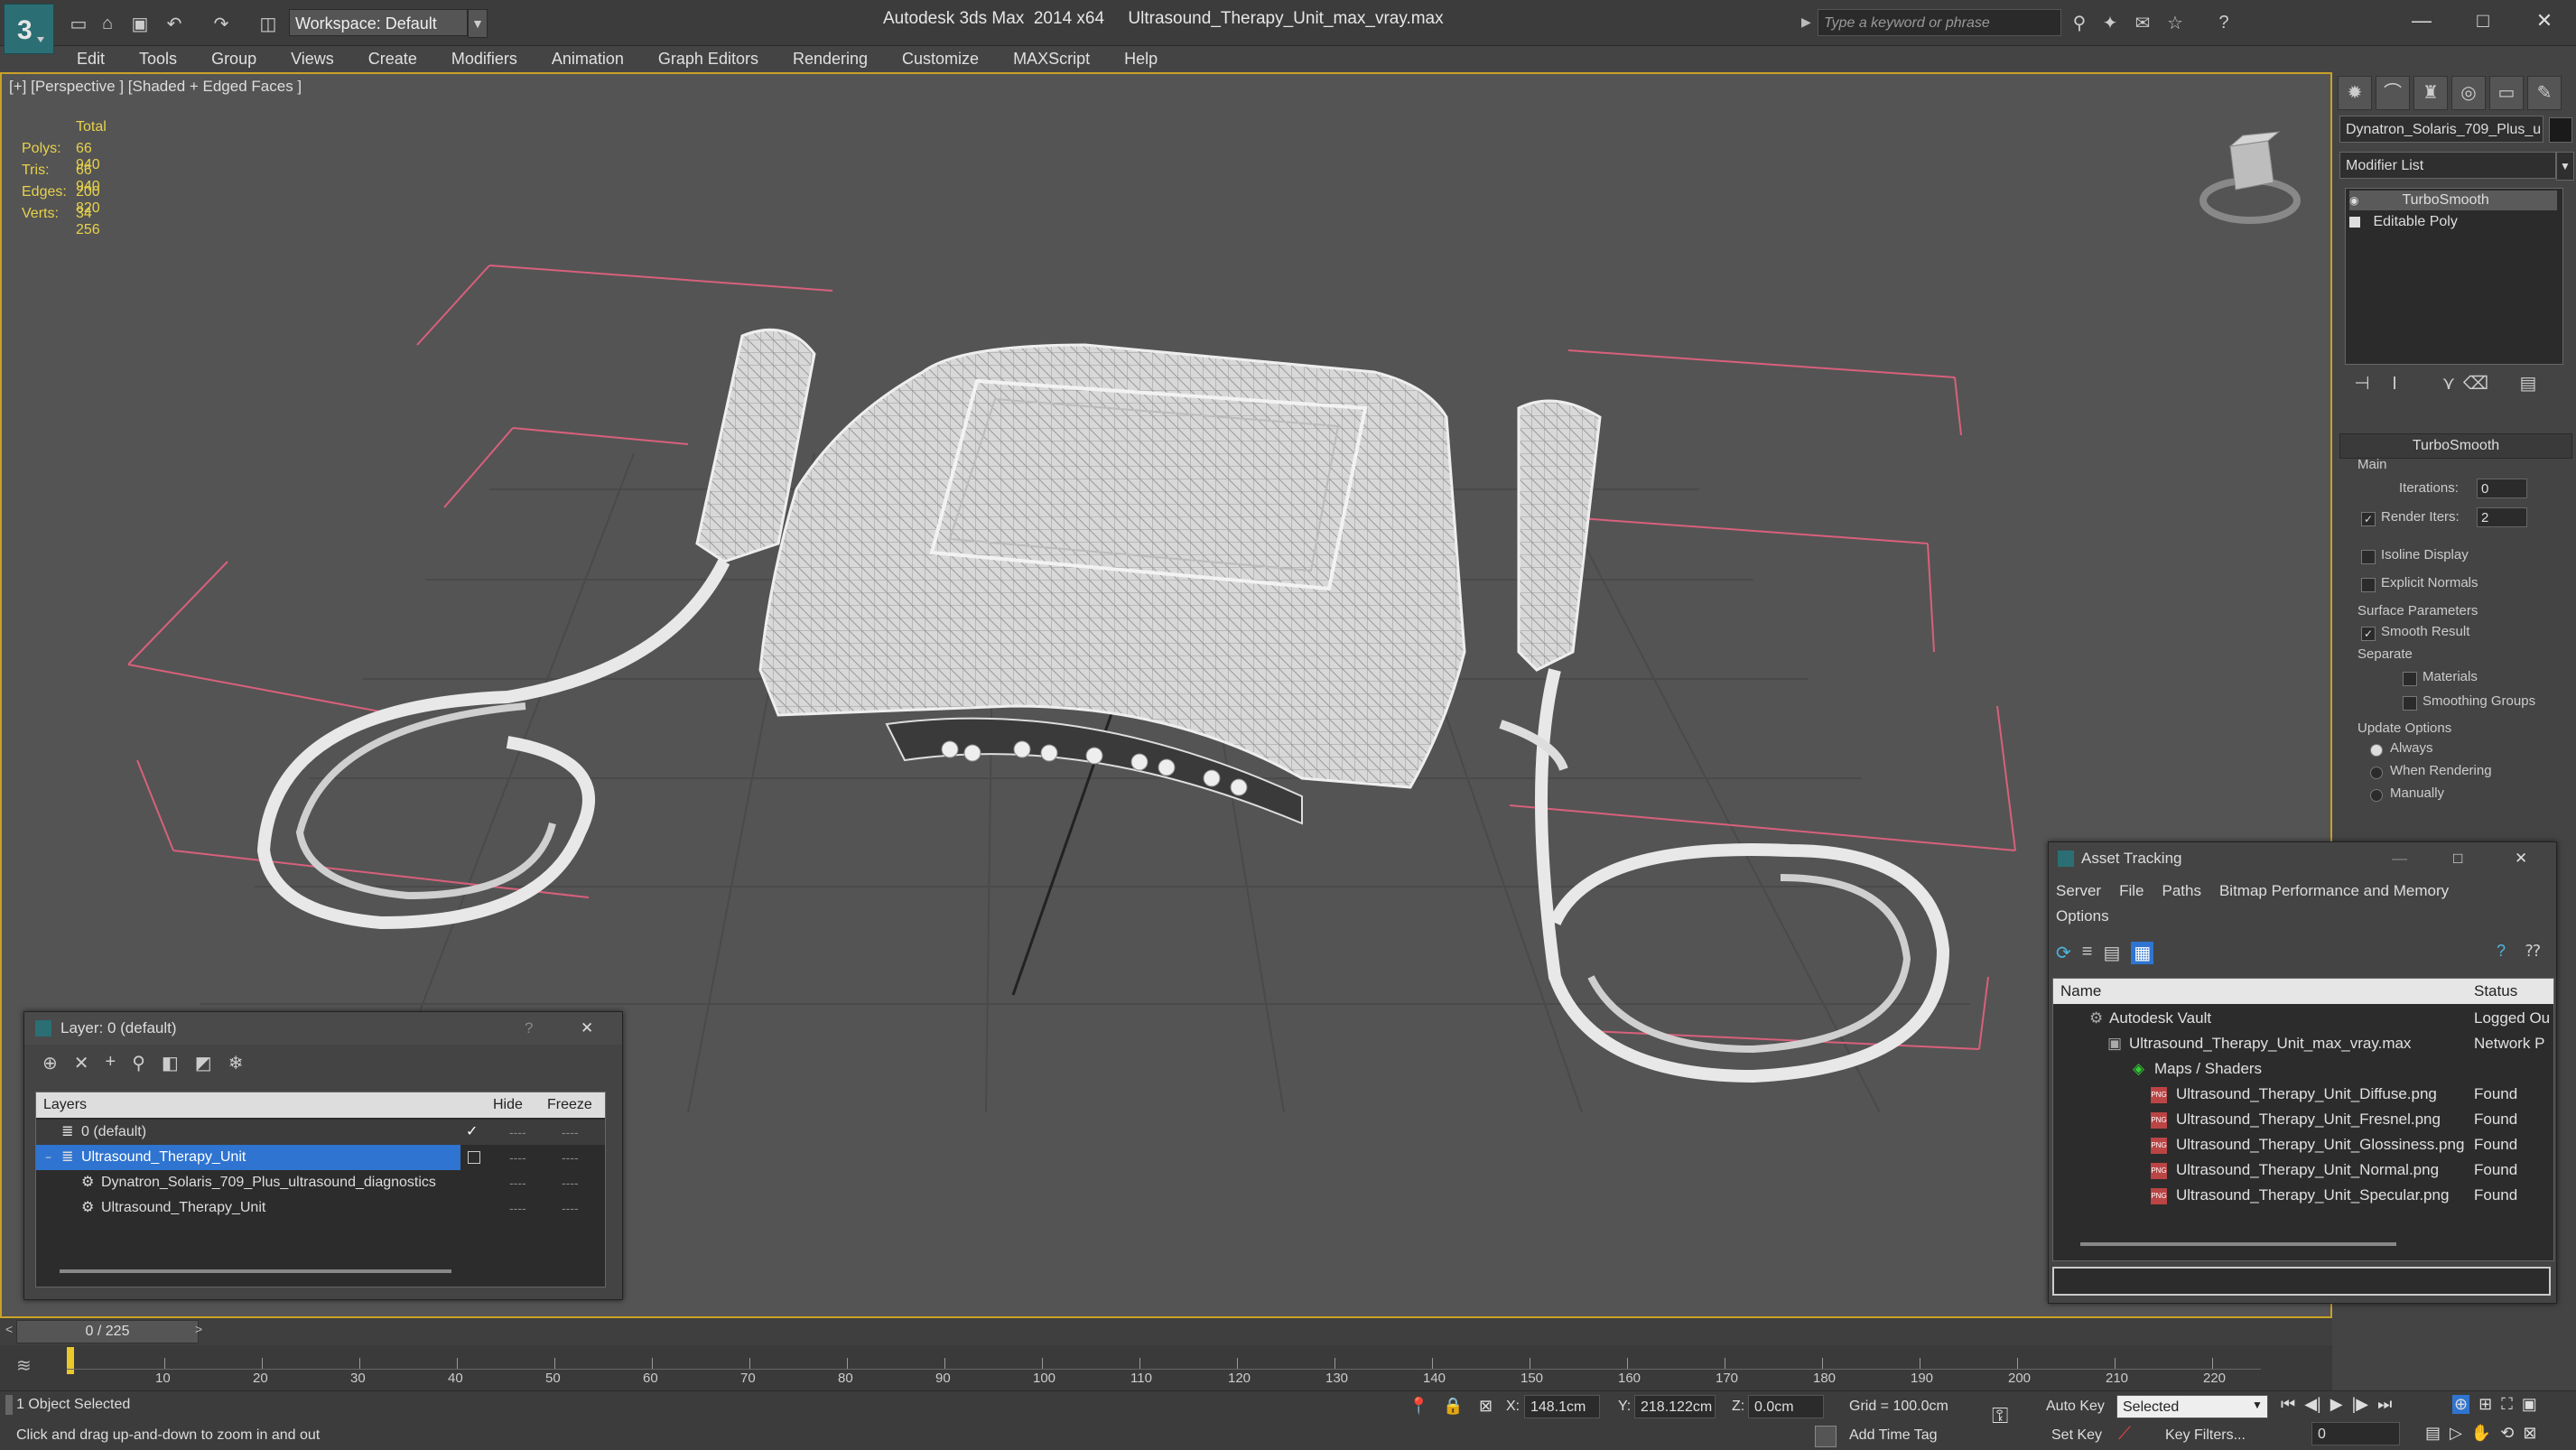 Image resolution: width=2576 pixels, height=1450 pixels. I want to click on motion-tab-icon: ◎, so click(2468, 93).